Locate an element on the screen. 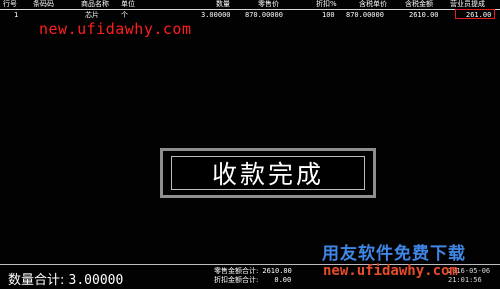 The image size is (500, 289). col-header-quantity: 数量 is located at coordinates (223, 4).